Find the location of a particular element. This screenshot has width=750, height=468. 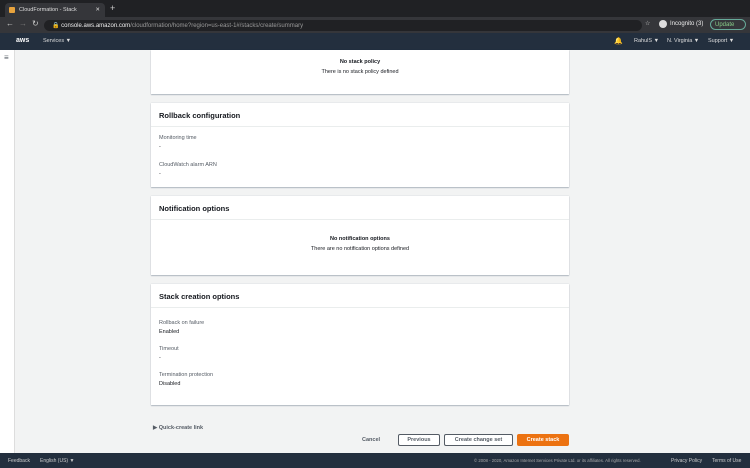

user-menu: RahulS ▼ is located at coordinates (646, 41).